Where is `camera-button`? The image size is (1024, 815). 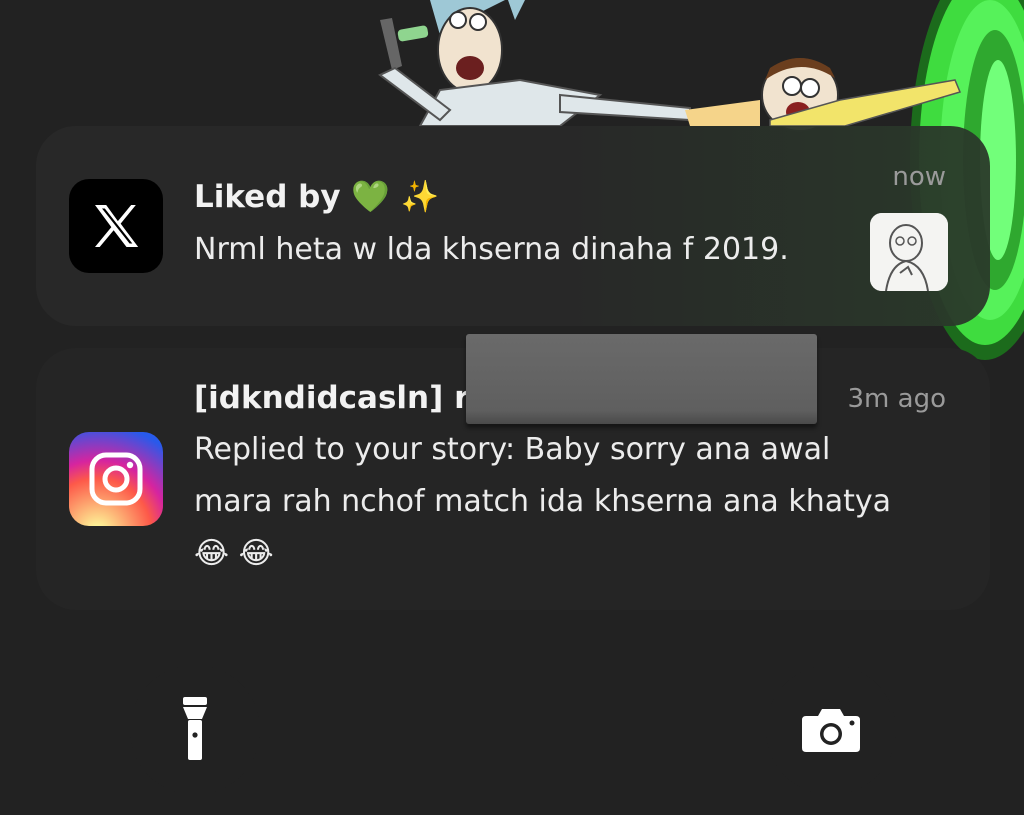
camera-button is located at coordinates (831, 730).